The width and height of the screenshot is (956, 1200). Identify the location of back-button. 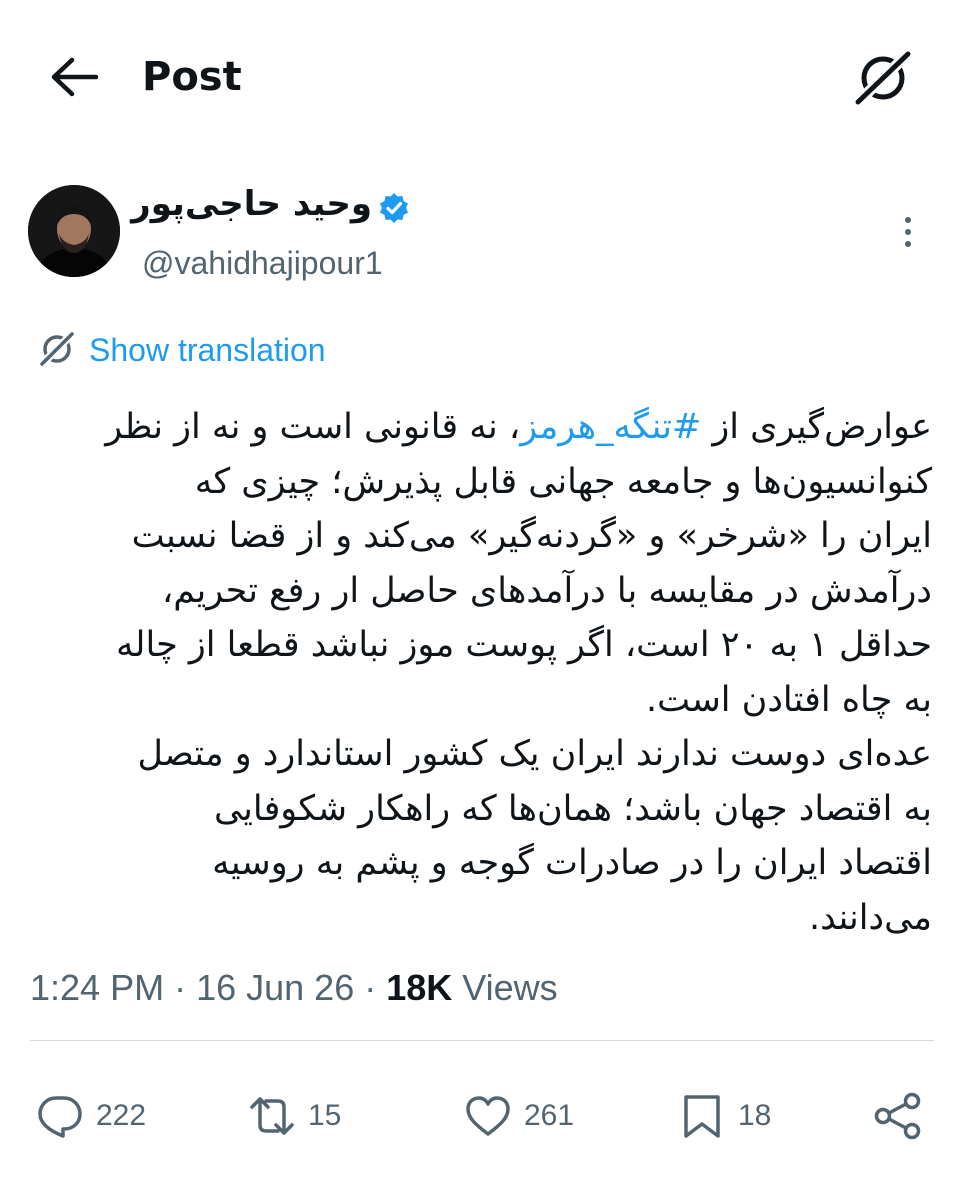
(75, 77).